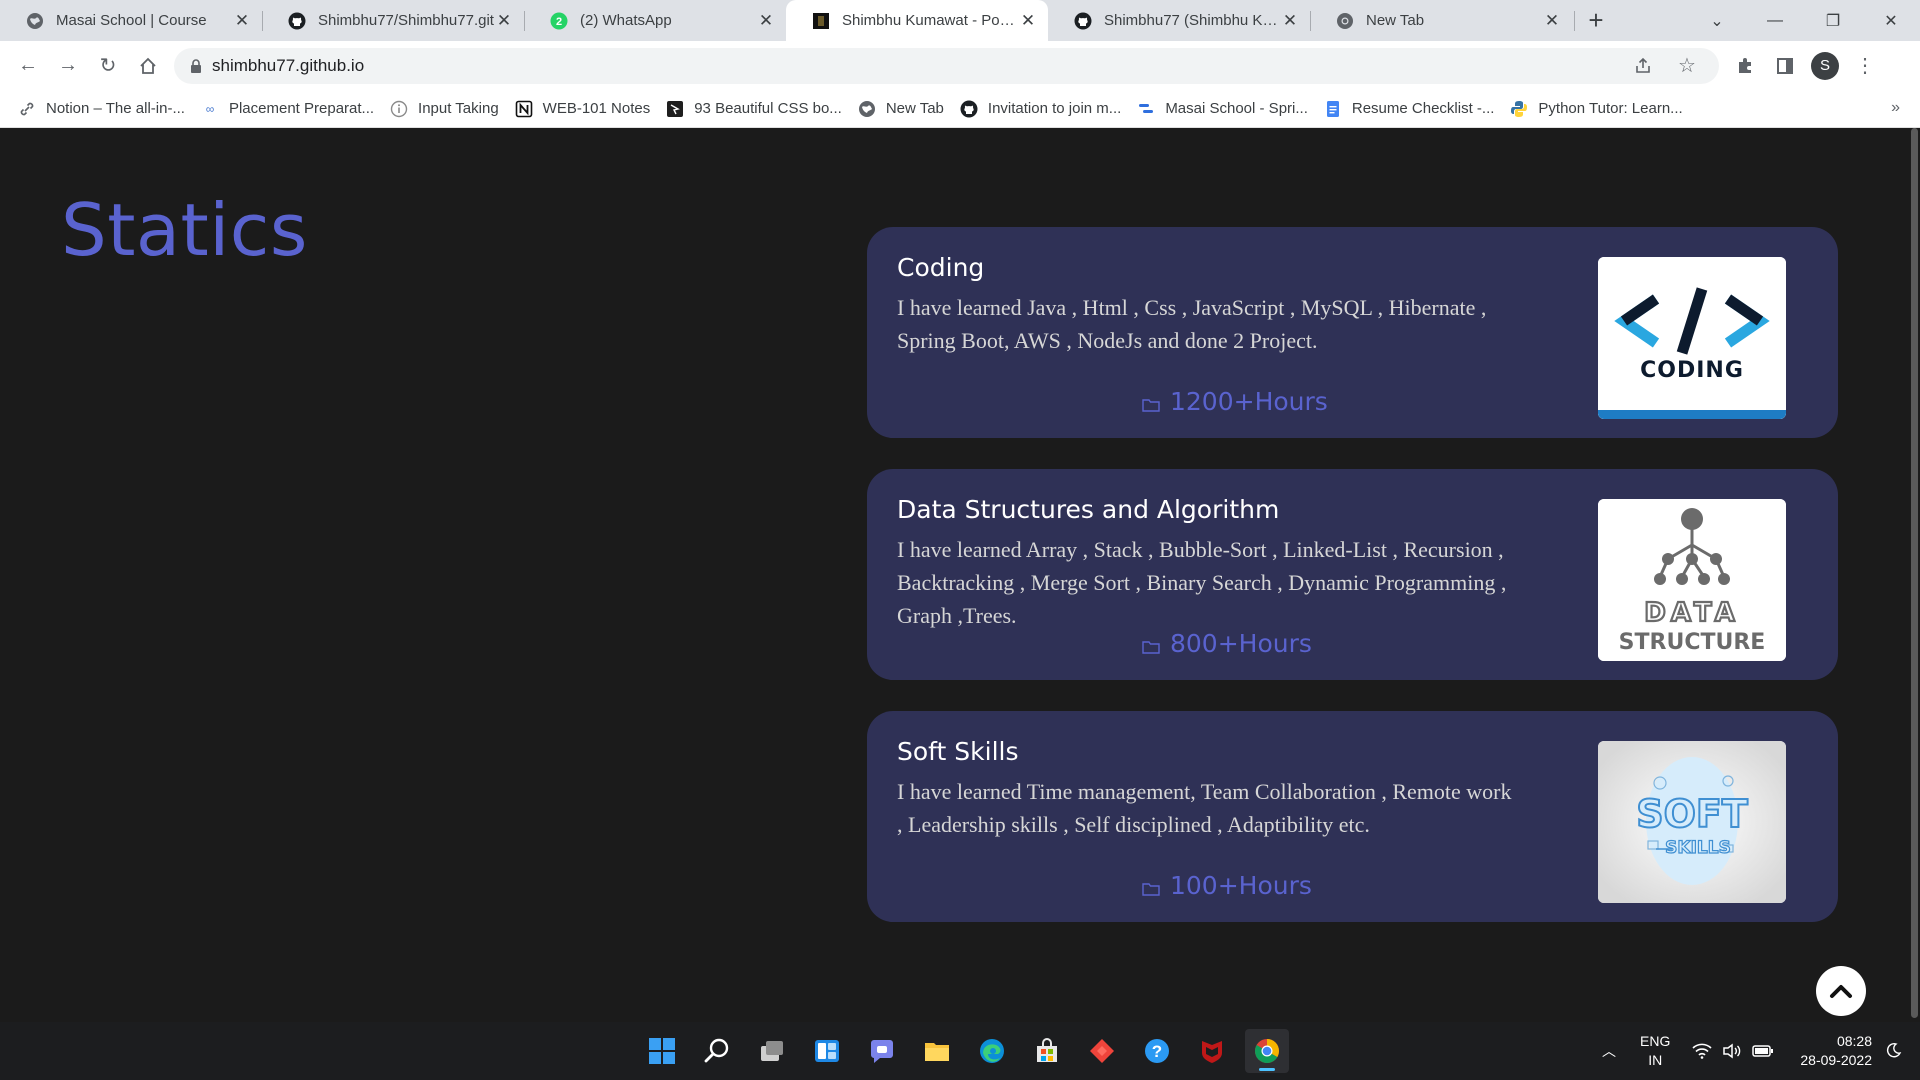  Describe the element at coordinates (1088, 509) in the screenshot. I see `card-title: Data Structures and Algorithm` at that location.